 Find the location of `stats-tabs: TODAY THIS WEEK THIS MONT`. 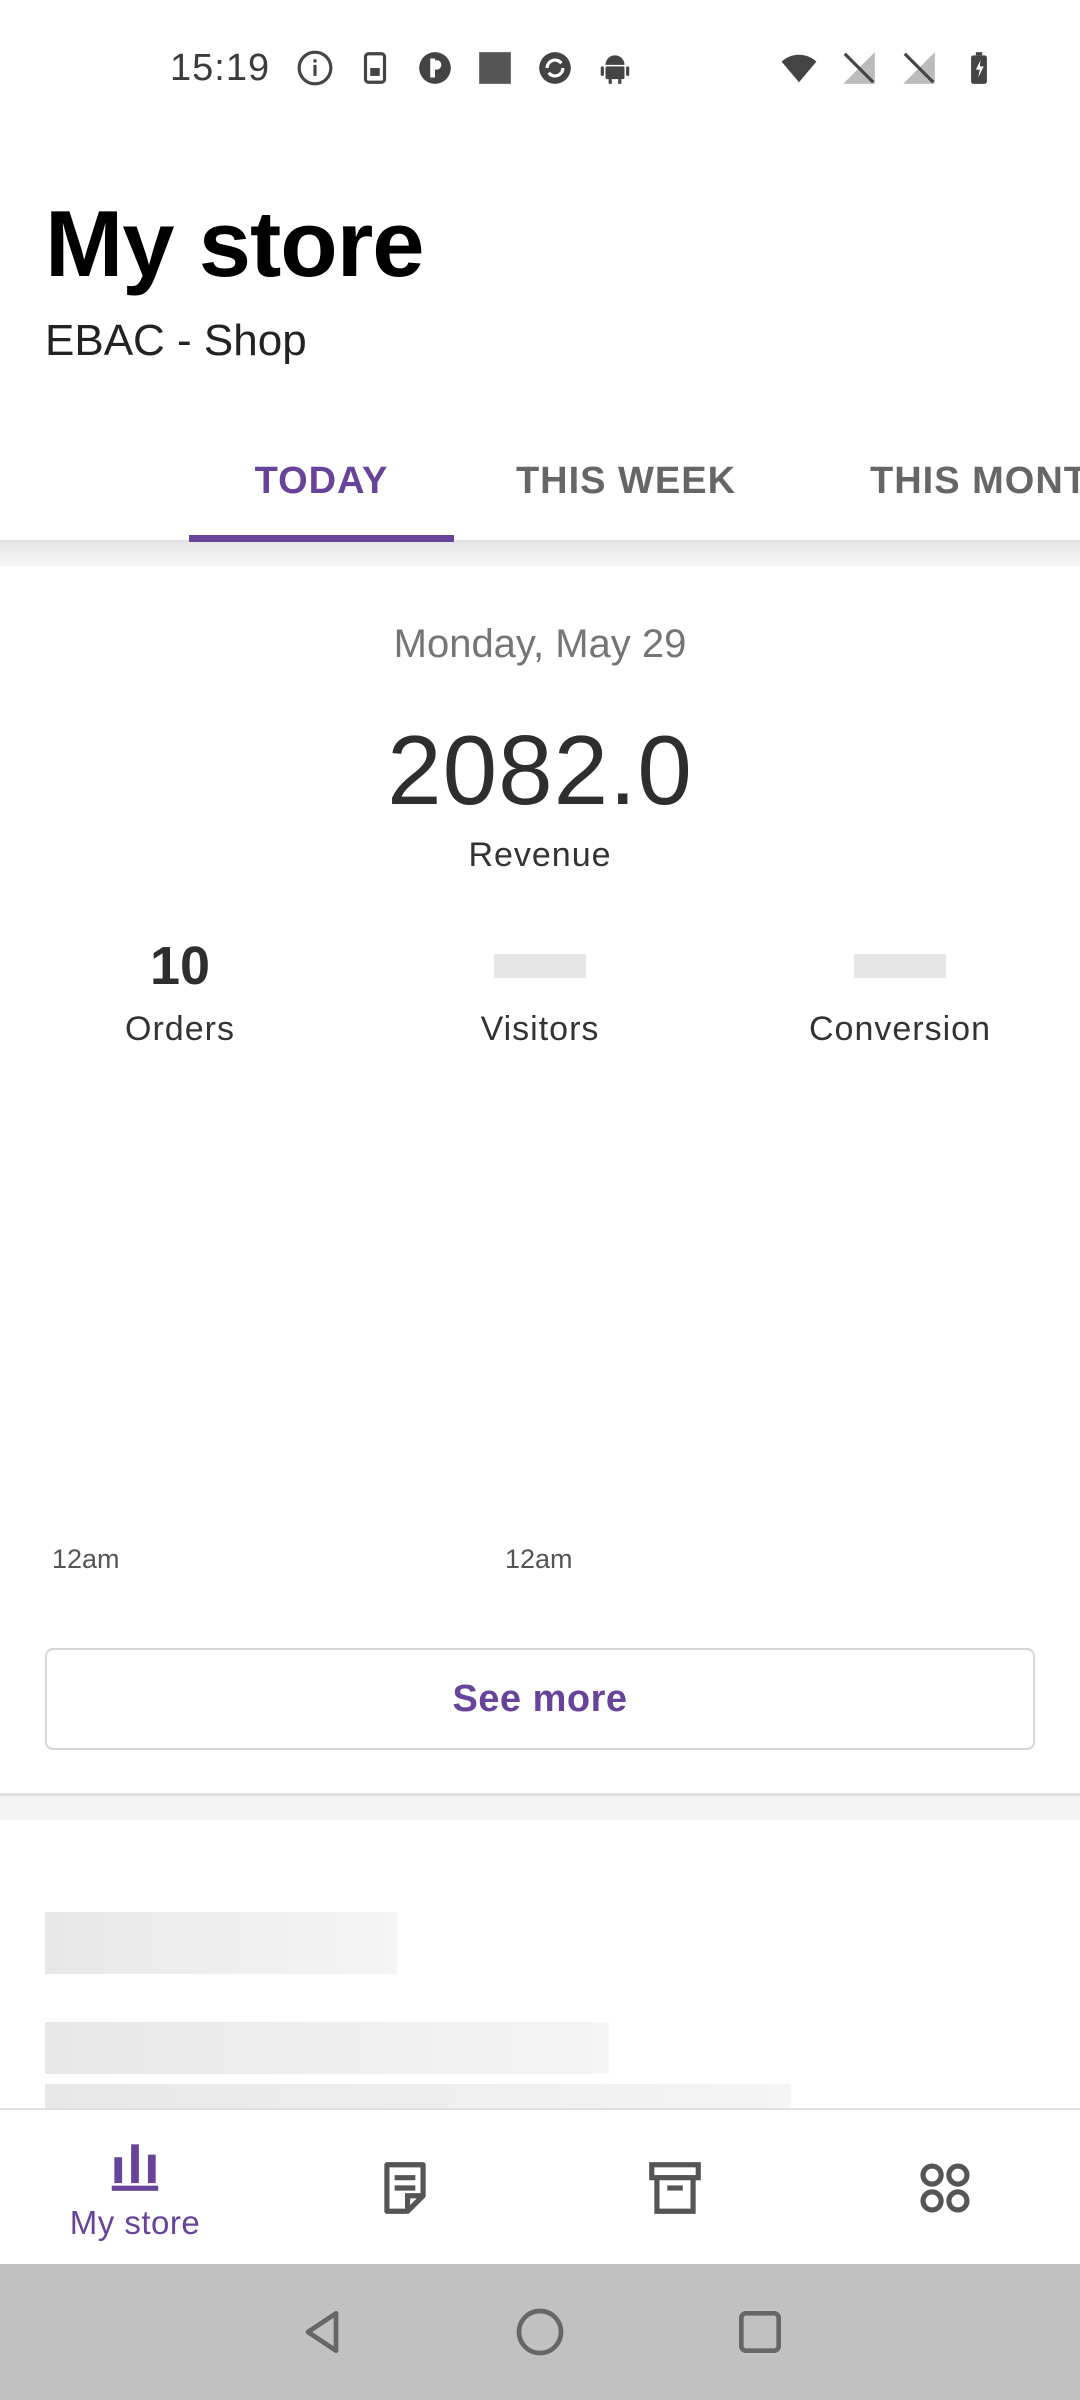

stats-tabs: TODAY THIS WEEK THIS MONT is located at coordinates (540, 481).